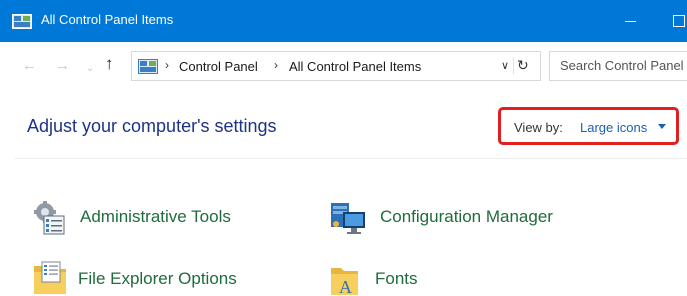 Image resolution: width=687 pixels, height=296 pixels. What do you see at coordinates (623, 65) in the screenshot?
I see `search-input` at bounding box center [623, 65].